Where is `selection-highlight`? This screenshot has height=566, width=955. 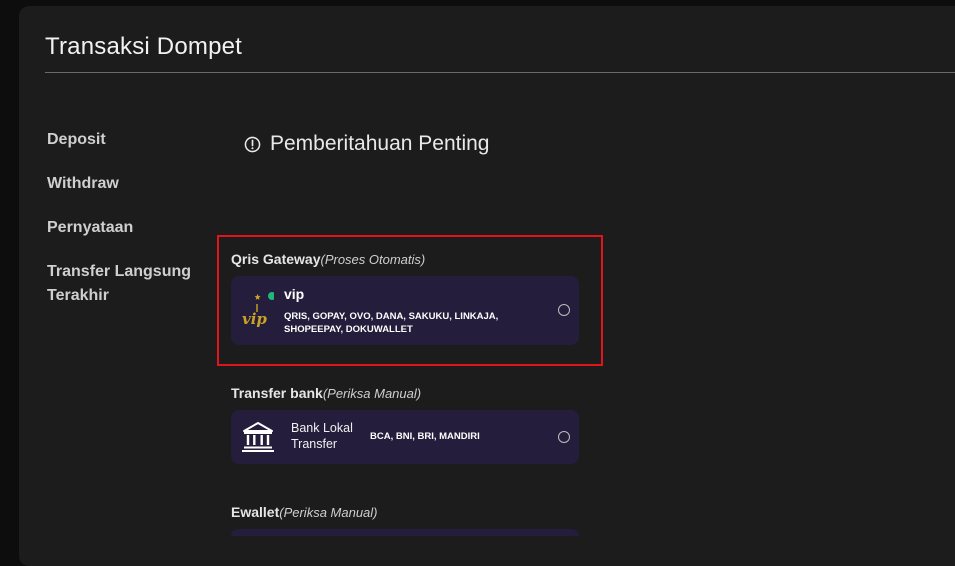 selection-highlight is located at coordinates (410, 300).